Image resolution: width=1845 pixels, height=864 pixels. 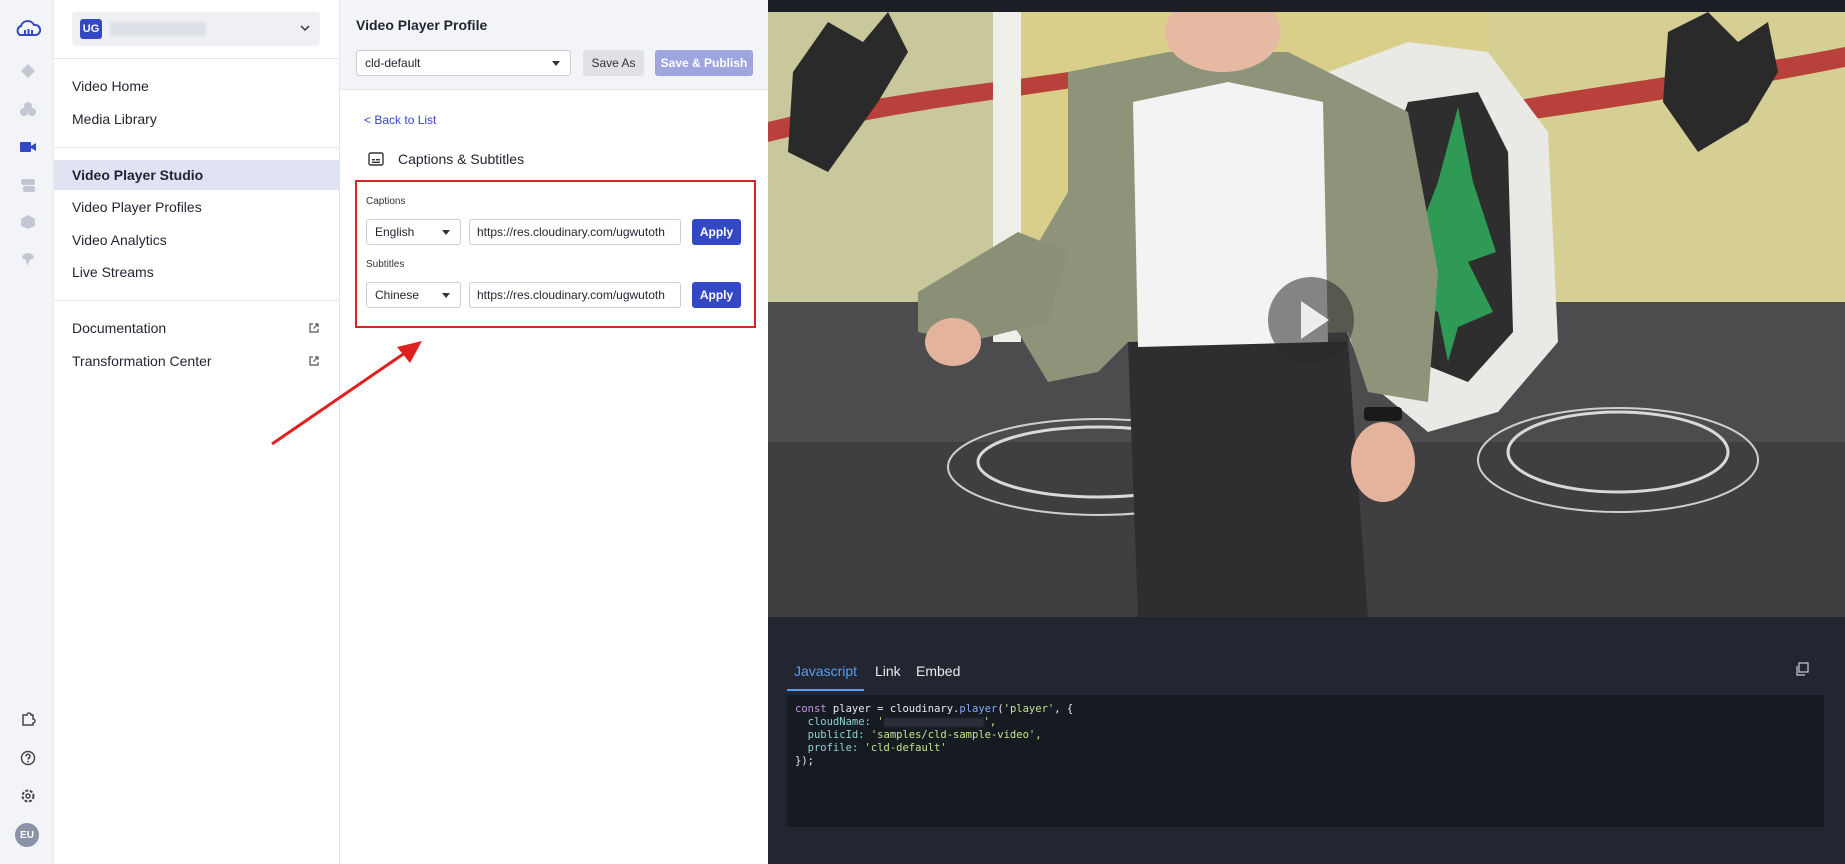 What do you see at coordinates (397, 295) in the screenshot?
I see `subtitles-language-value: Chinese` at bounding box center [397, 295].